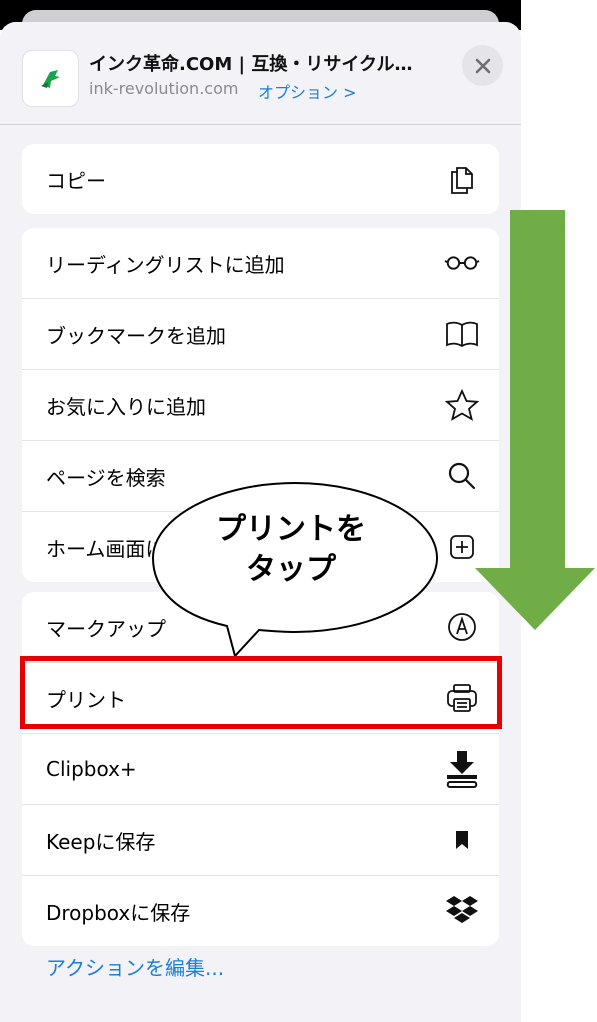  I want to click on action-dropbox: Dropboxに保存, so click(260, 911).